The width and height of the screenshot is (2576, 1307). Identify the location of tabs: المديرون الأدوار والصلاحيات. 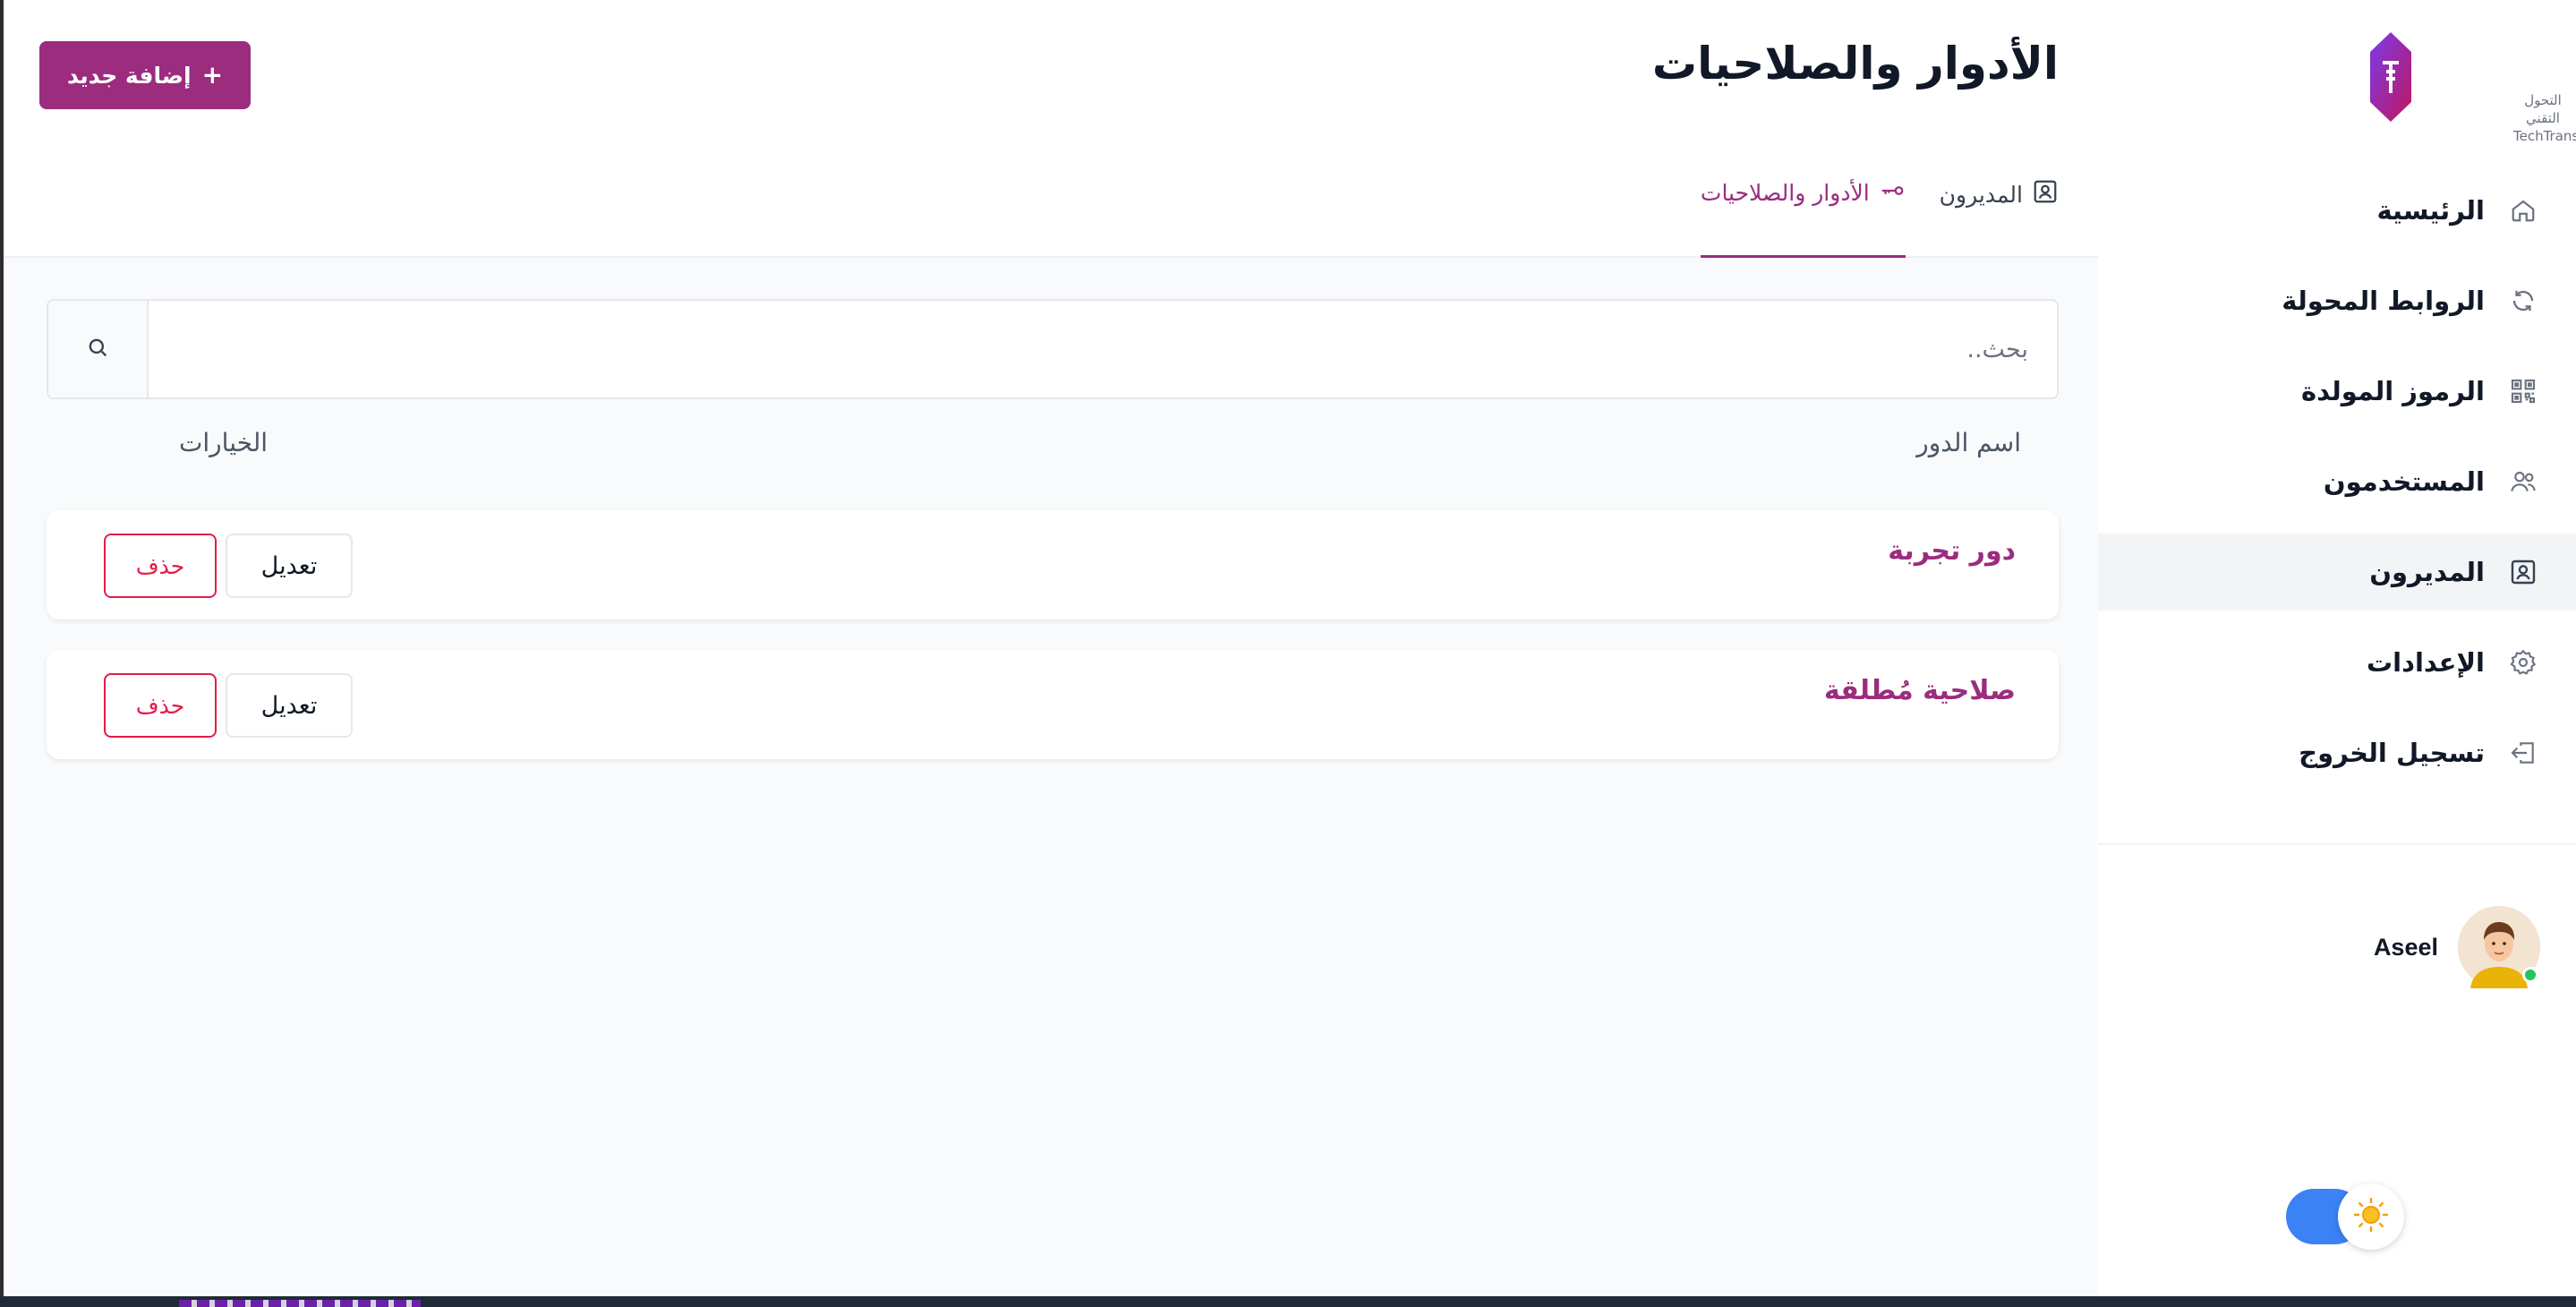
(1879, 209).